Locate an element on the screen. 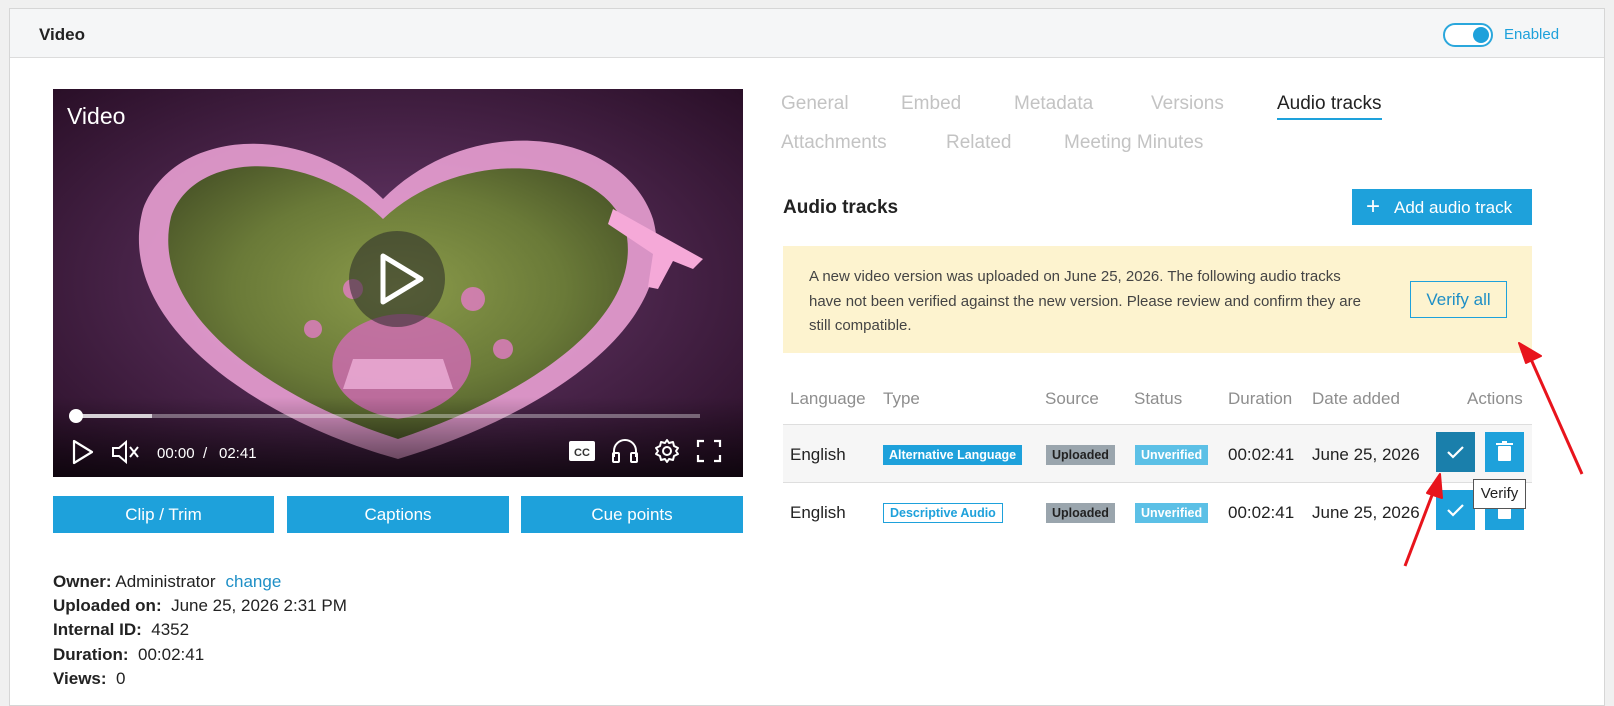  player-controls: 00:00 / 02:41 CC is located at coordinates (398, 437).